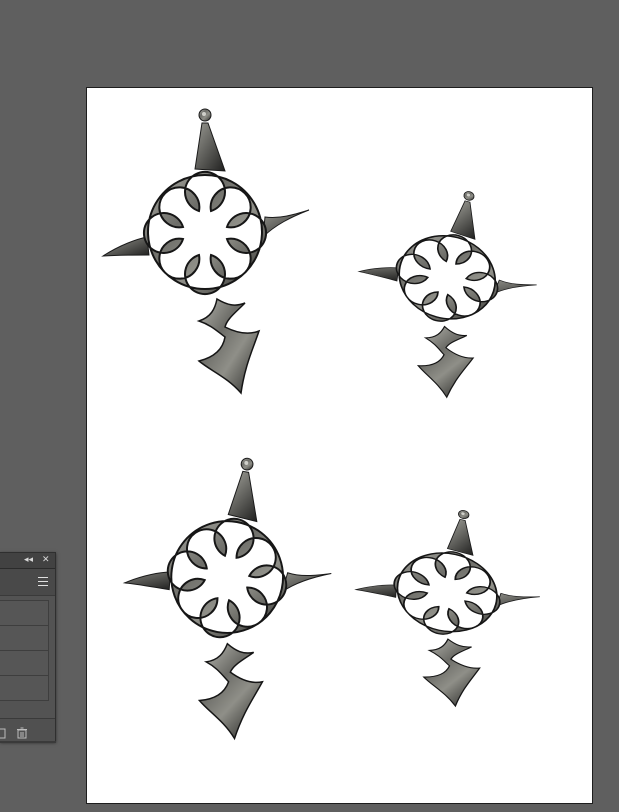 The width and height of the screenshot is (619, 812). What do you see at coordinates (21, 731) in the screenshot?
I see `trash-icon` at bounding box center [21, 731].